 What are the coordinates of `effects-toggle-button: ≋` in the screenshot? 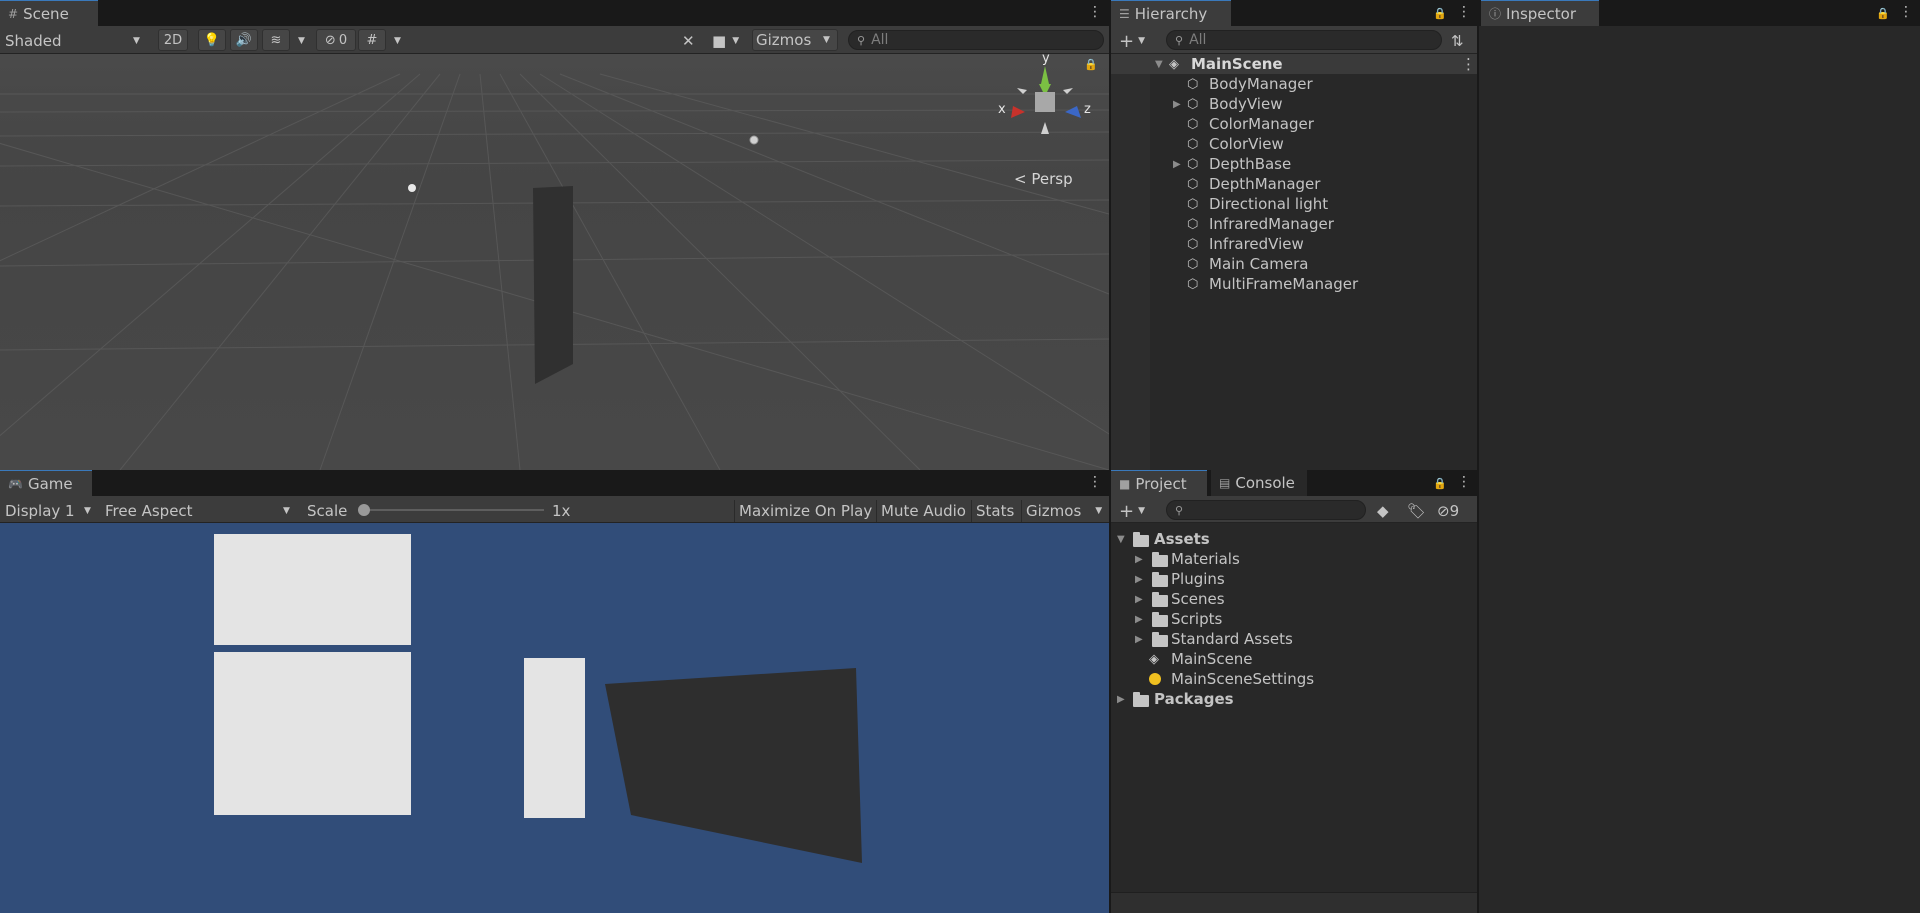 It's located at (276, 40).